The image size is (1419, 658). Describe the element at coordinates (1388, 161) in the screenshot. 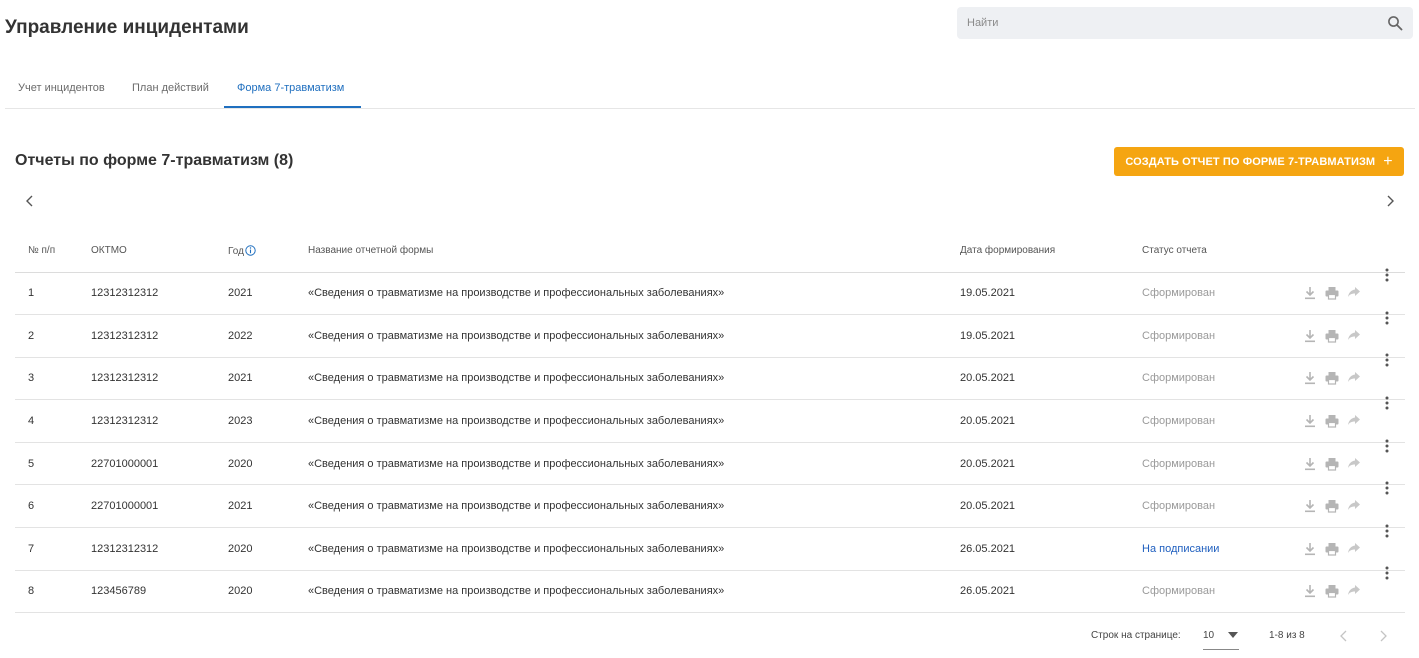

I see `plus-icon: +` at that location.